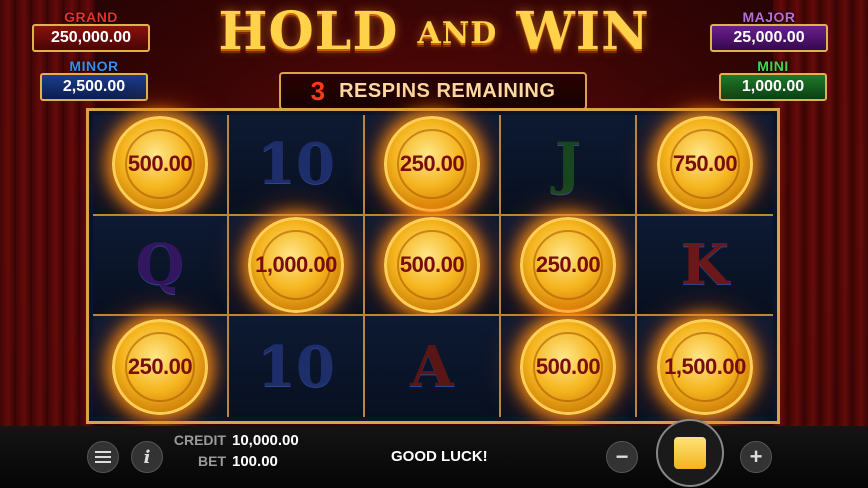  I want to click on queen-symbol: Q, so click(160, 264).